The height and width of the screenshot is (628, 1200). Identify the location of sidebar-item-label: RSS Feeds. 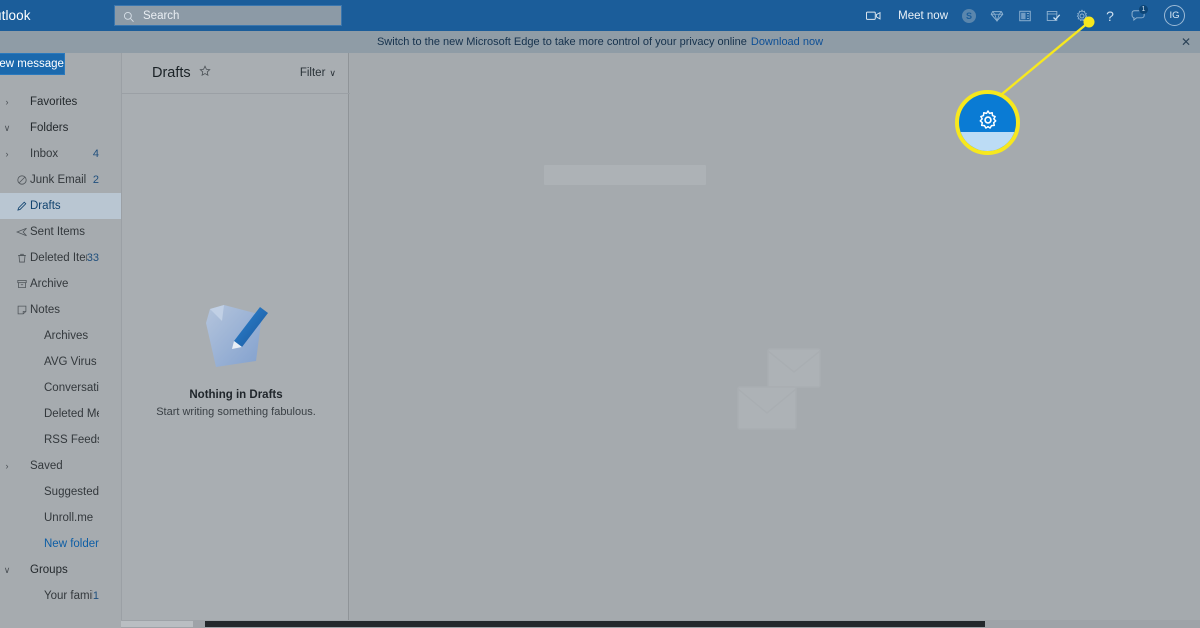
(71, 440).